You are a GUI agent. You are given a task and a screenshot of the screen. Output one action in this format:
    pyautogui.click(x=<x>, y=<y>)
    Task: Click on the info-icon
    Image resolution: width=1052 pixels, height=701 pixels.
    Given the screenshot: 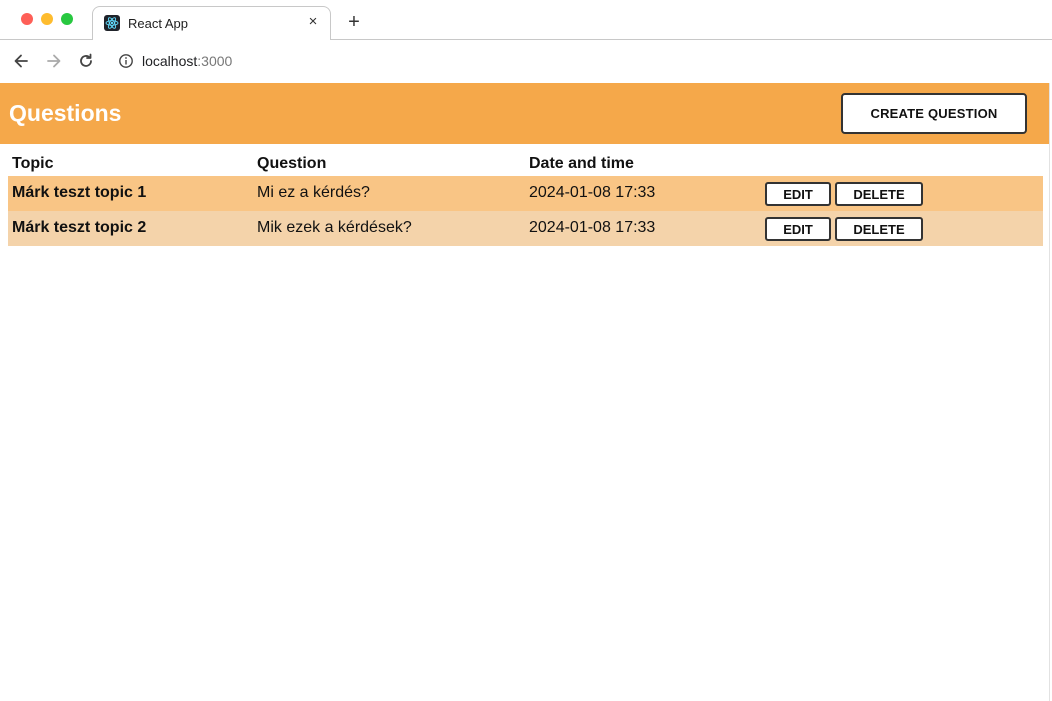 What is the action you would take?
    pyautogui.click(x=126, y=61)
    